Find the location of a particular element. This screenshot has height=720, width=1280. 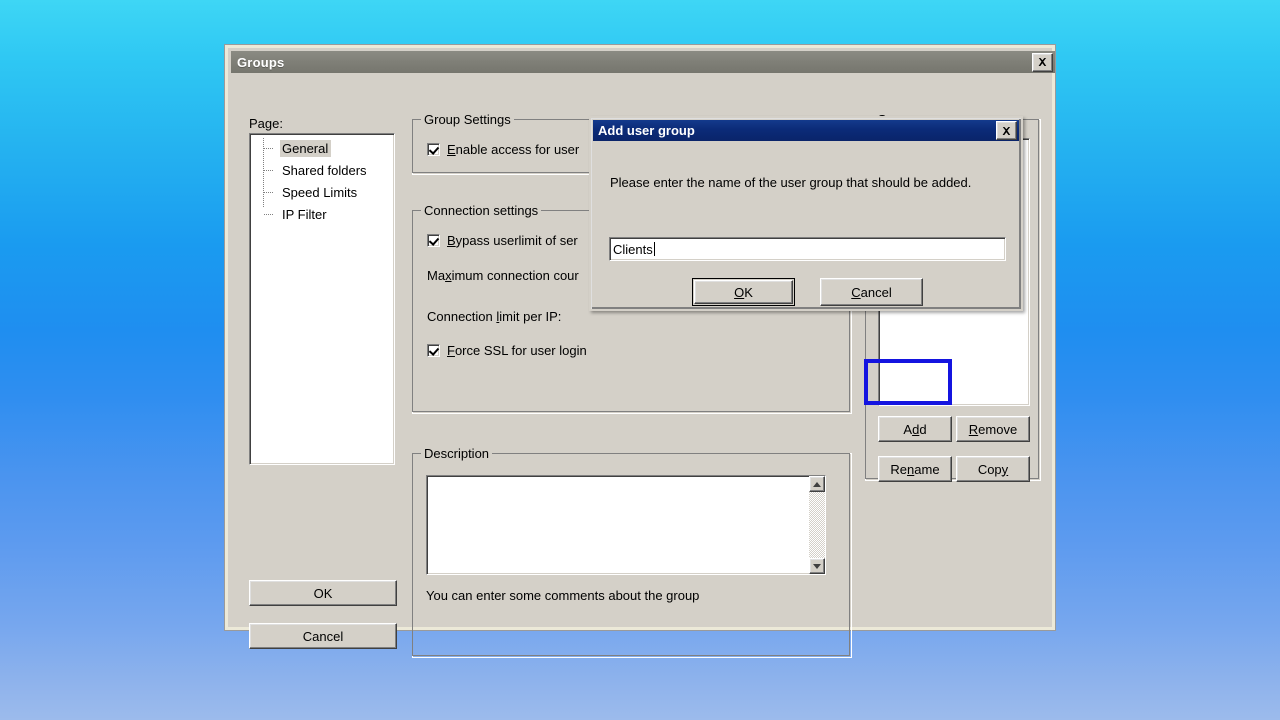

text-caret is located at coordinates (654, 249).